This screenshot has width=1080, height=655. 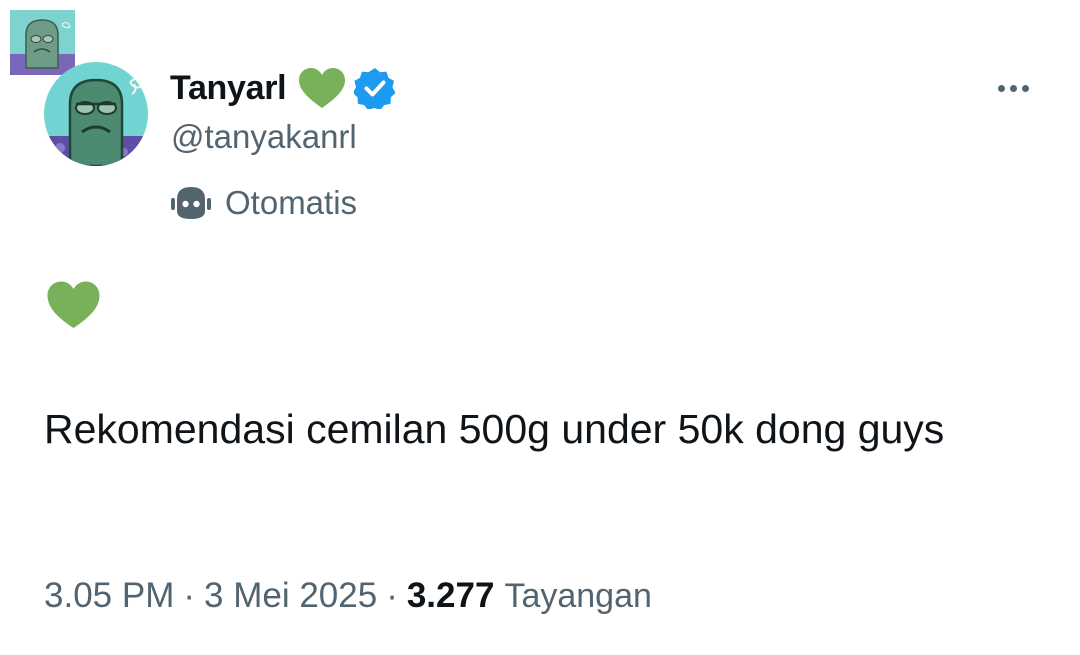 What do you see at coordinates (264, 137) in the screenshot?
I see `author-handle: @tanyakanrl` at bounding box center [264, 137].